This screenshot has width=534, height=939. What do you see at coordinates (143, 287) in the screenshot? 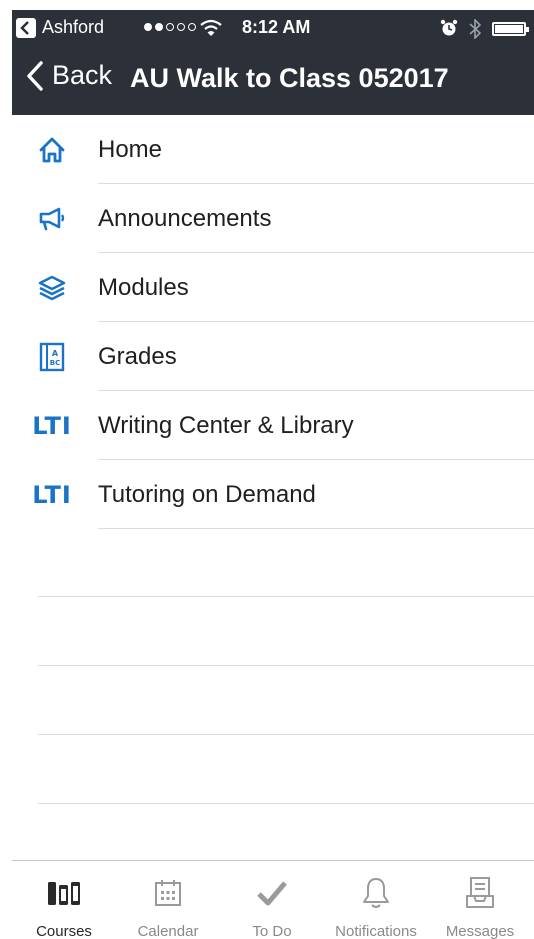
I see `menu-item-label: Modules` at bounding box center [143, 287].